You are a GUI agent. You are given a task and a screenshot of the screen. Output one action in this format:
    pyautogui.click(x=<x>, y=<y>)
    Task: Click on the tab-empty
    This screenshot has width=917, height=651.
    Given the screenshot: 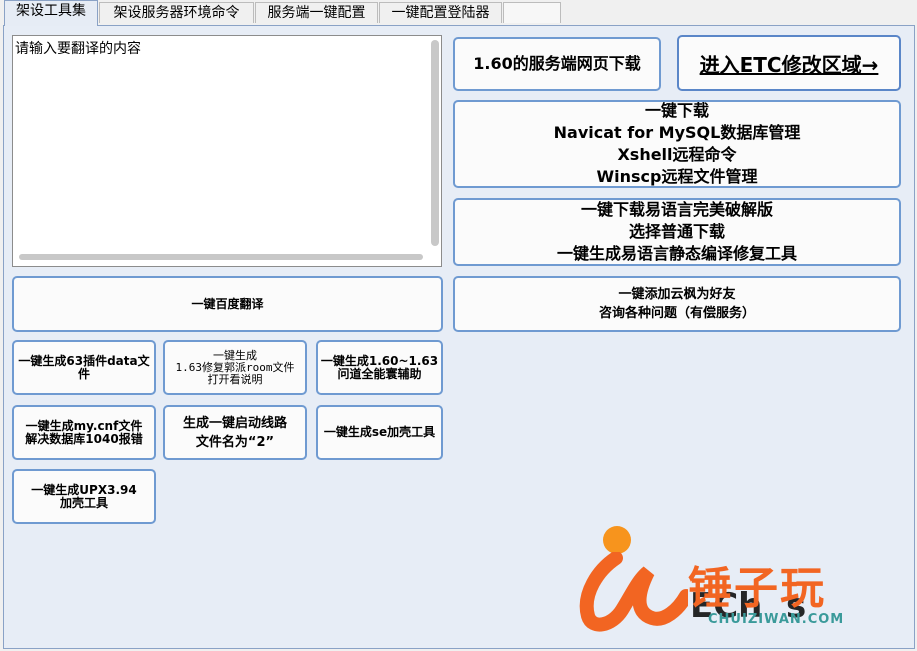 What is the action you would take?
    pyautogui.click(x=532, y=12)
    